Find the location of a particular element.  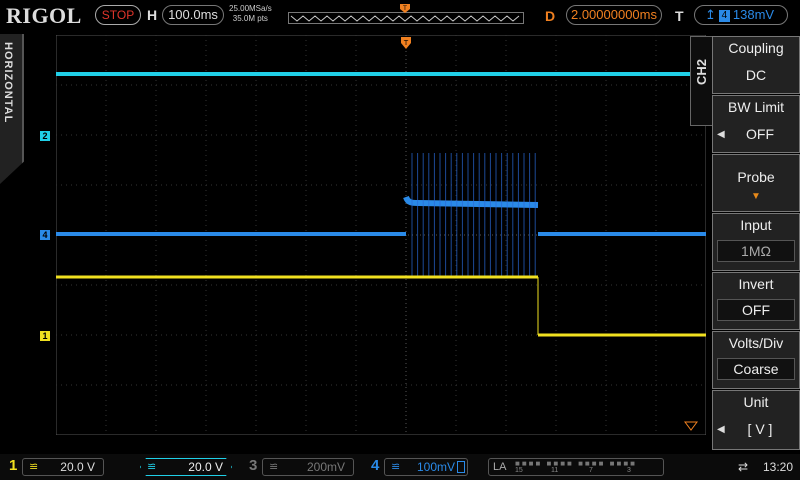

menu-item-probe: Probe ▼ is located at coordinates (756, 183).